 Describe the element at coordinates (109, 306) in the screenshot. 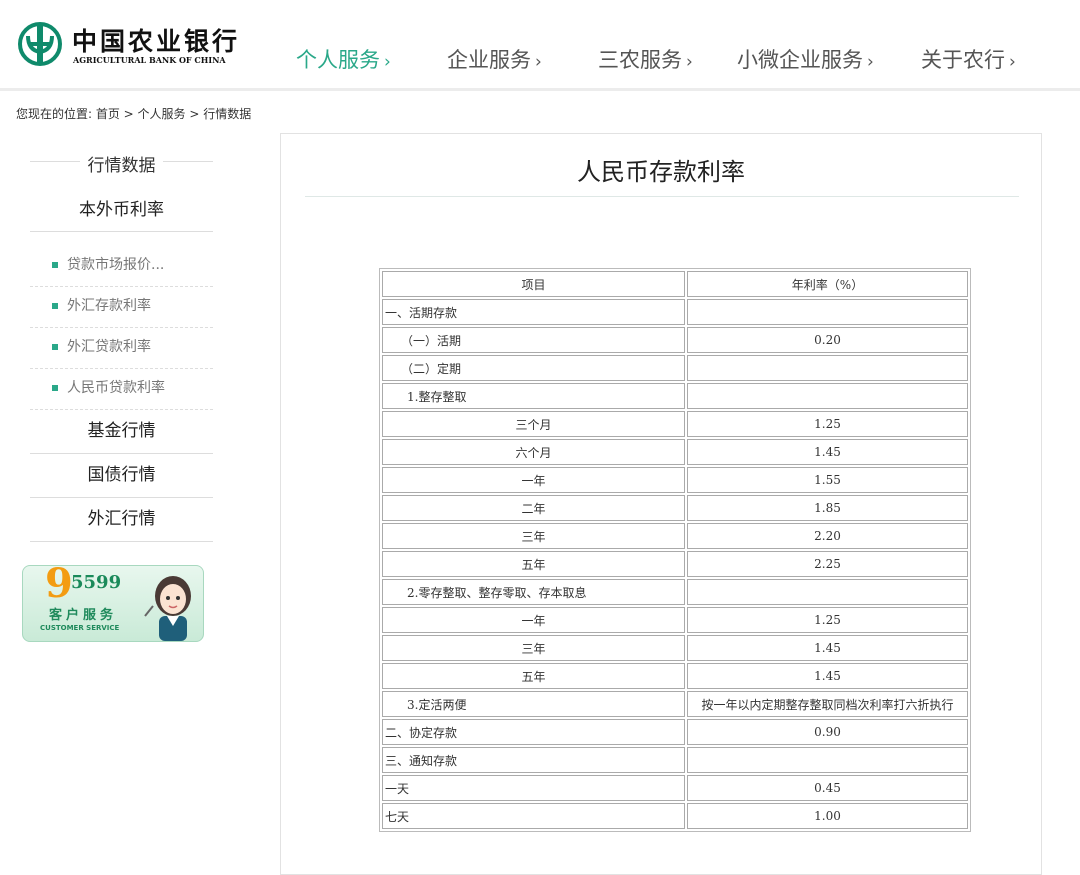

I see `sidebar-subitem-label: 外汇存款利率` at that location.